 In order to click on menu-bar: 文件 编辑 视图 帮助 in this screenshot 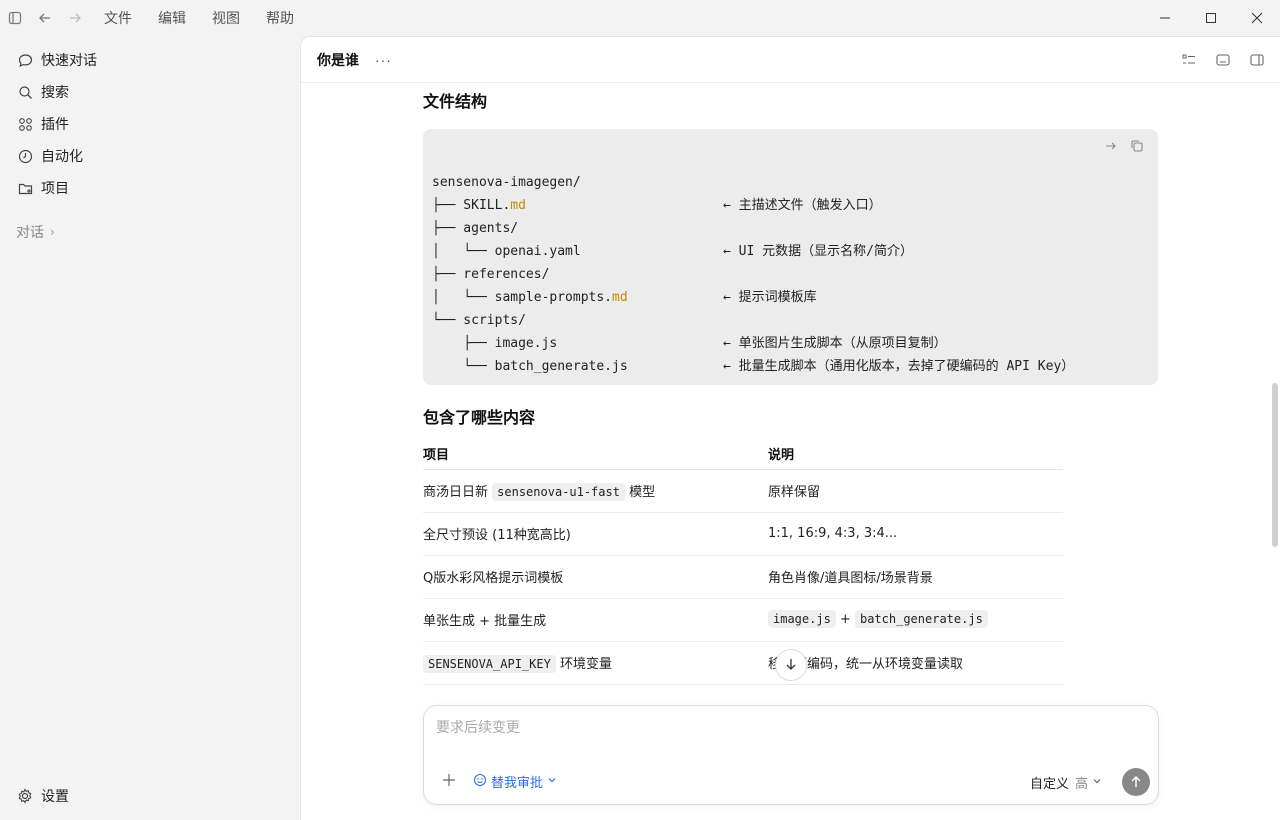, I will do `click(212, 18)`.